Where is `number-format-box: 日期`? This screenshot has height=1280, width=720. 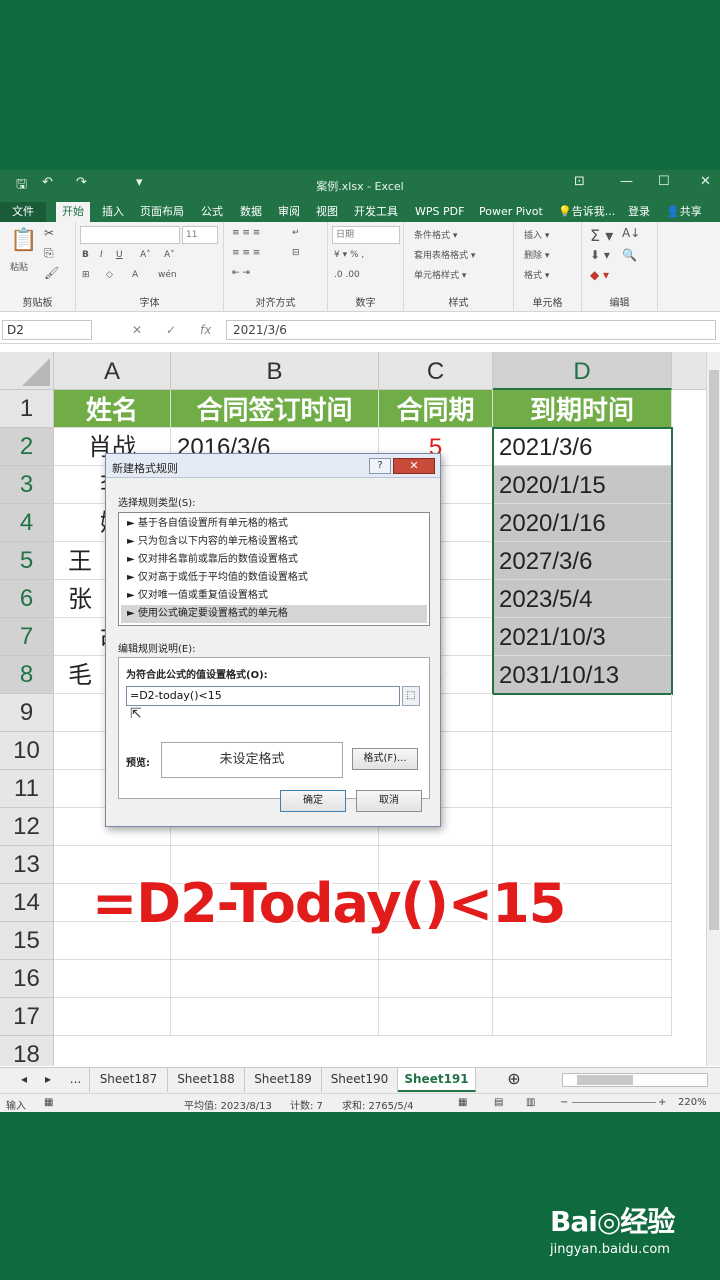
number-format-box: 日期 is located at coordinates (366, 235).